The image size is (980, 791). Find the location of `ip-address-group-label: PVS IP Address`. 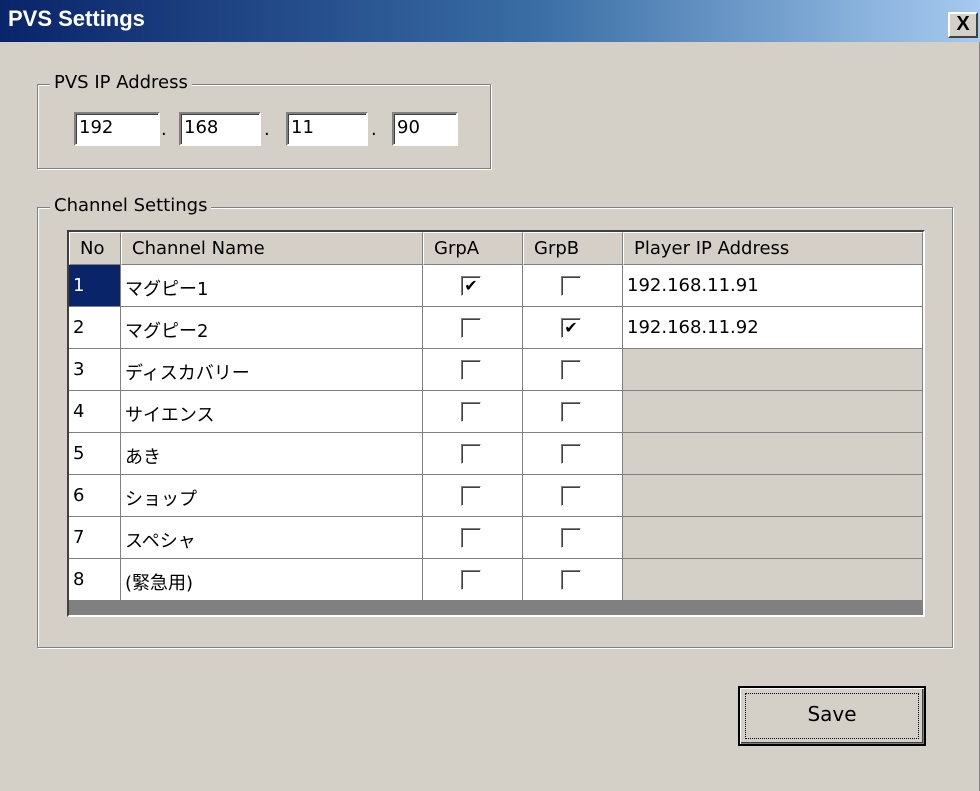

ip-address-group-label: PVS IP Address is located at coordinates (121, 82).